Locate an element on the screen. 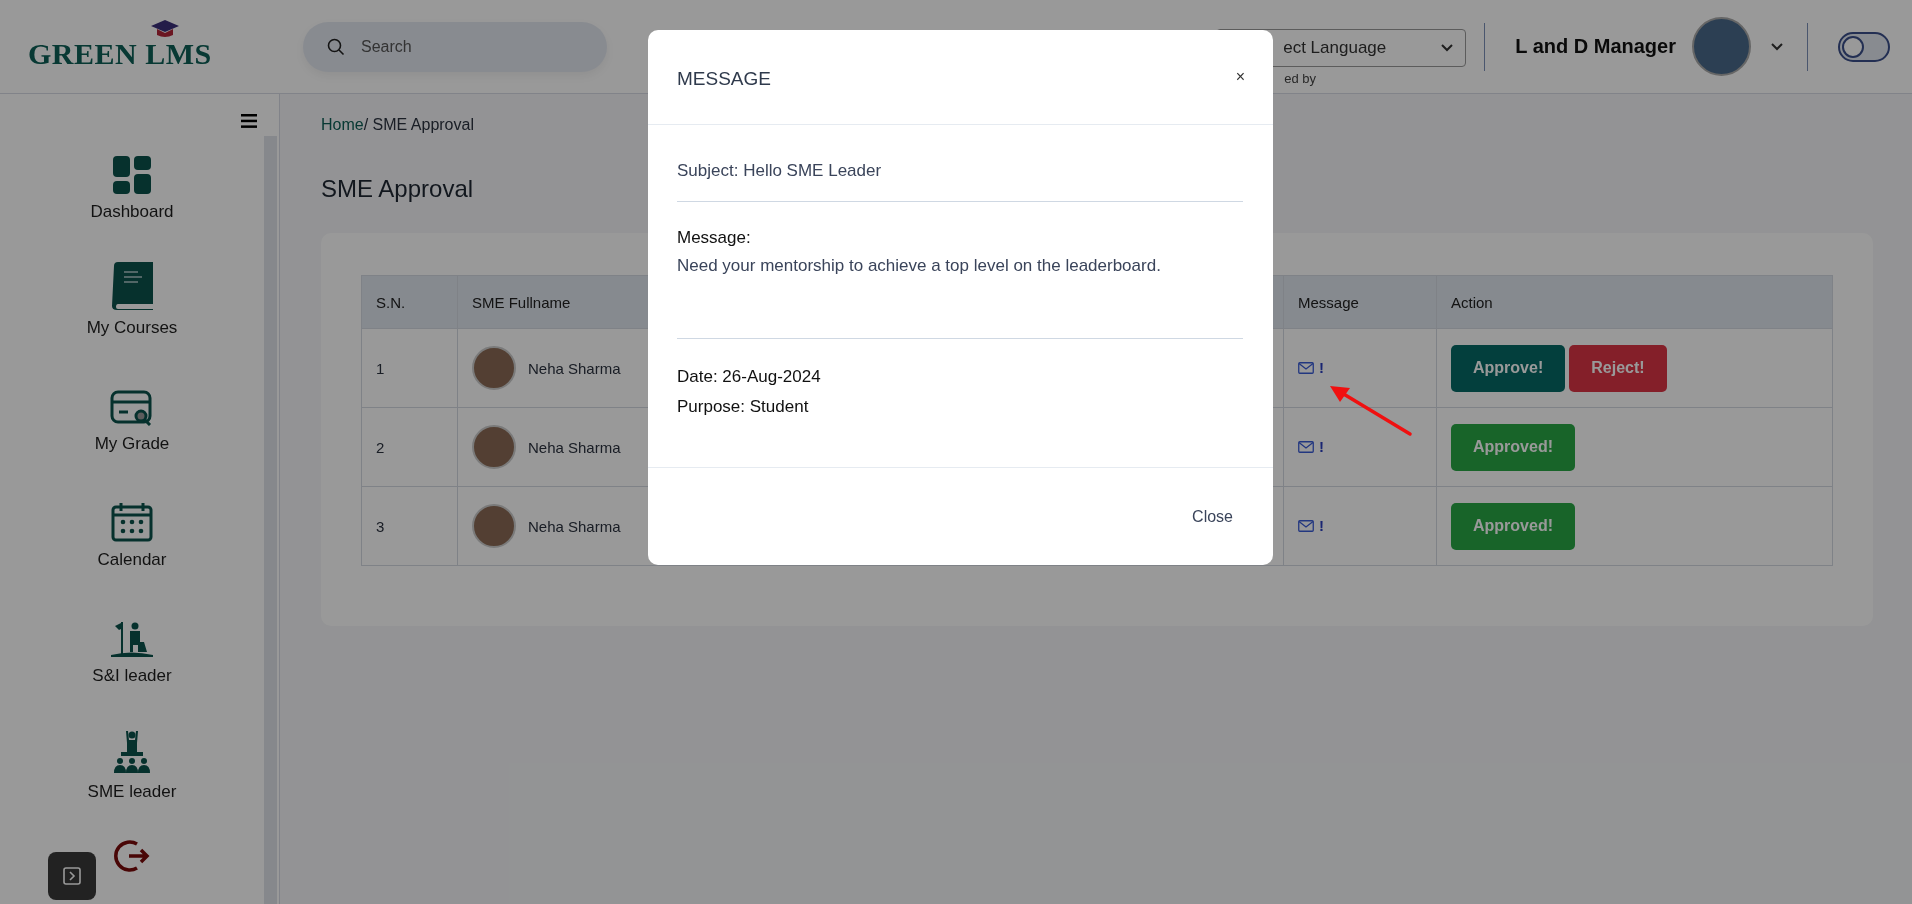 The height and width of the screenshot is (904, 1912). card-search-icon is located at coordinates (132, 408).